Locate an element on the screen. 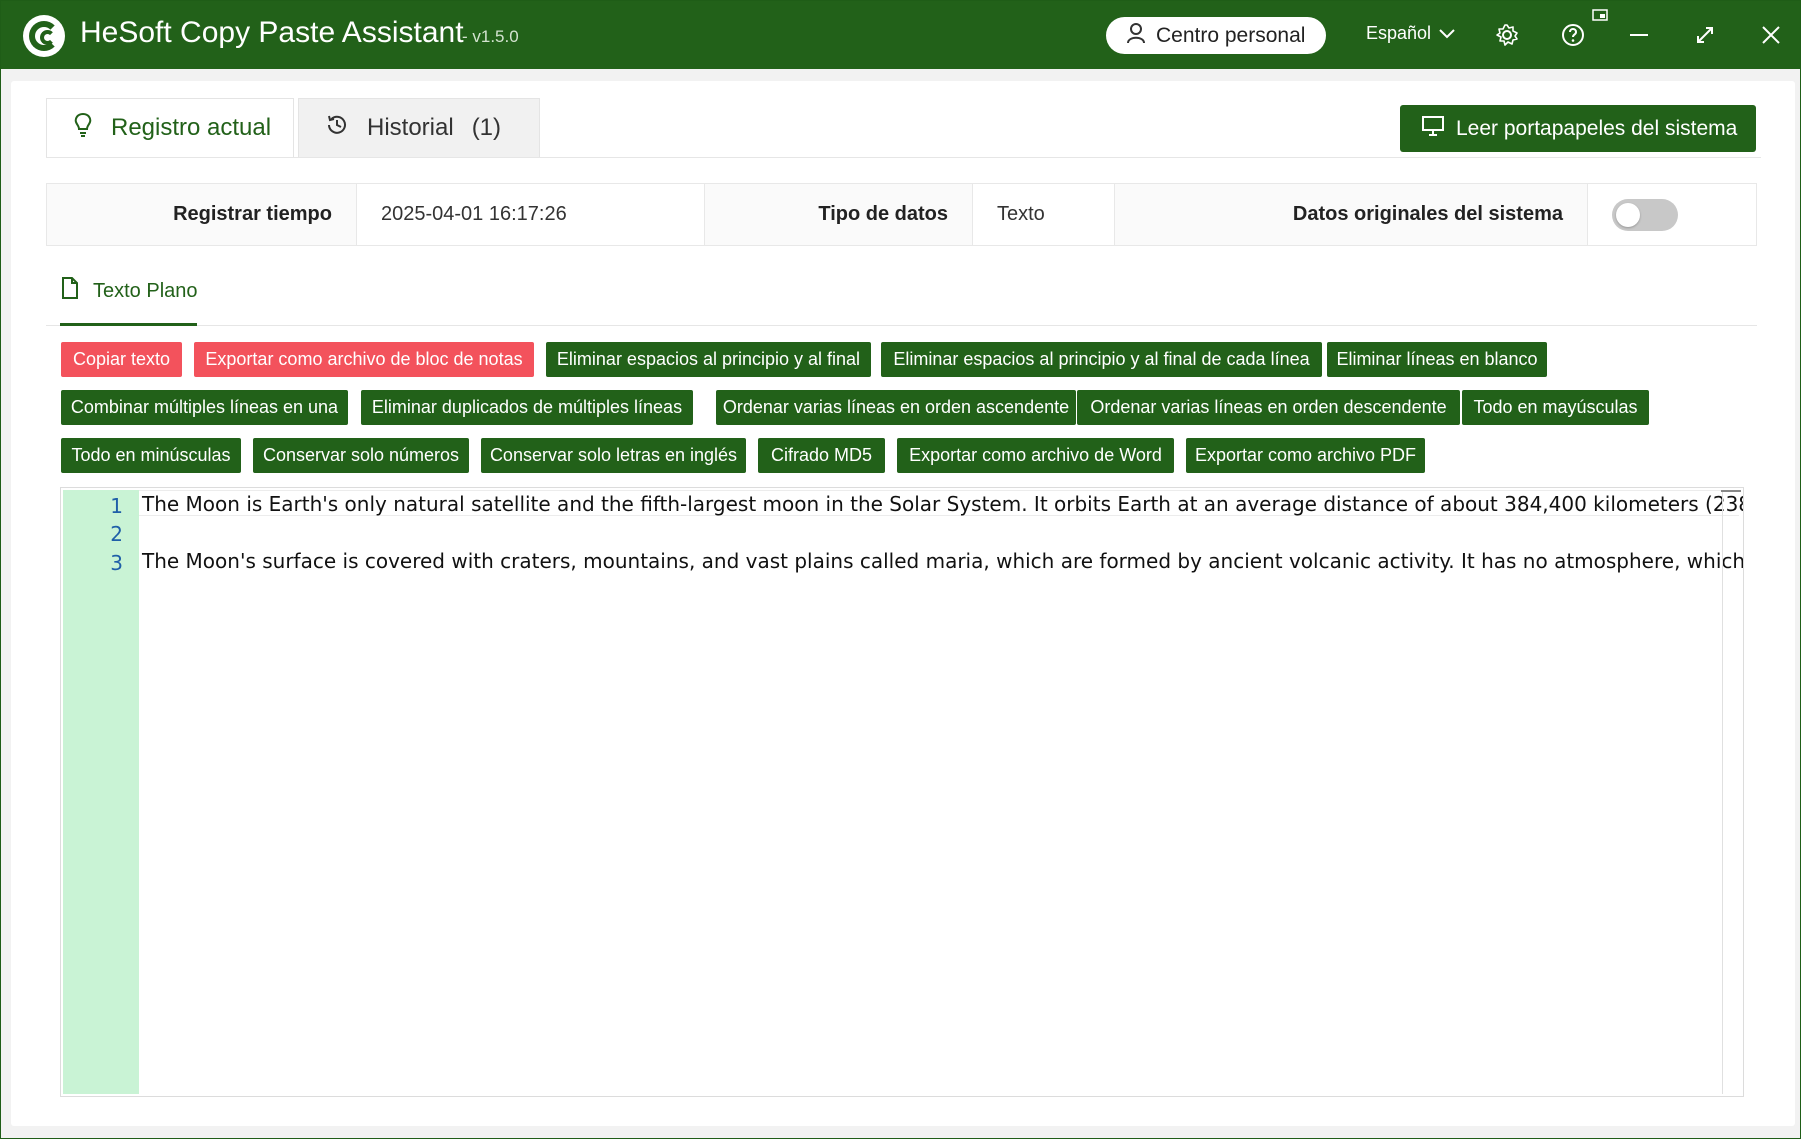 The width and height of the screenshot is (1801, 1139). line-number: 2 is located at coordinates (116, 534).